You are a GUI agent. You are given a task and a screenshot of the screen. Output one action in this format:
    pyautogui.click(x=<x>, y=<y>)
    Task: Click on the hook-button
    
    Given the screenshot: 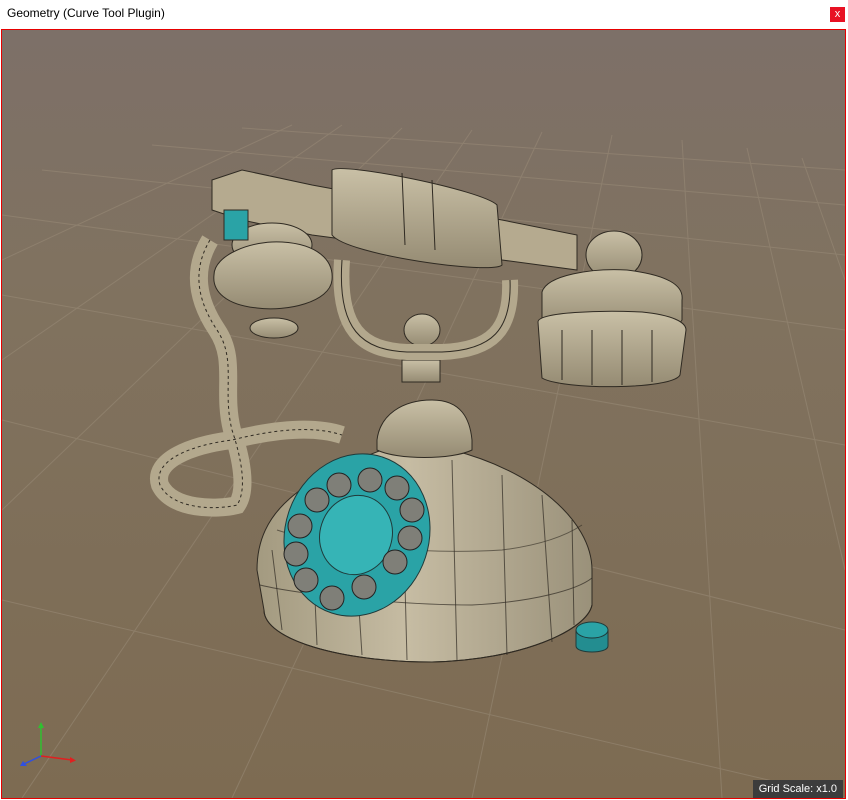 What is the action you would take?
    pyautogui.click(x=592, y=637)
    